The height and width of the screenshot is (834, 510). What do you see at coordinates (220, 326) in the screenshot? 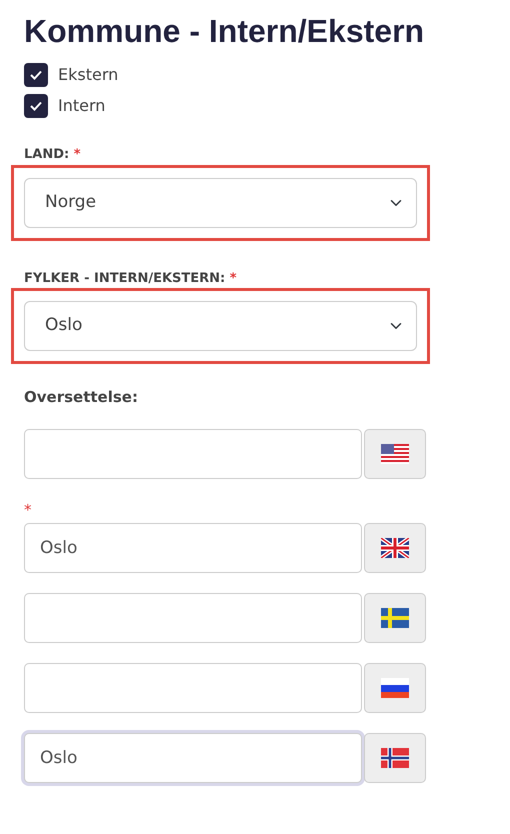
I see `select-field: Oslo` at bounding box center [220, 326].